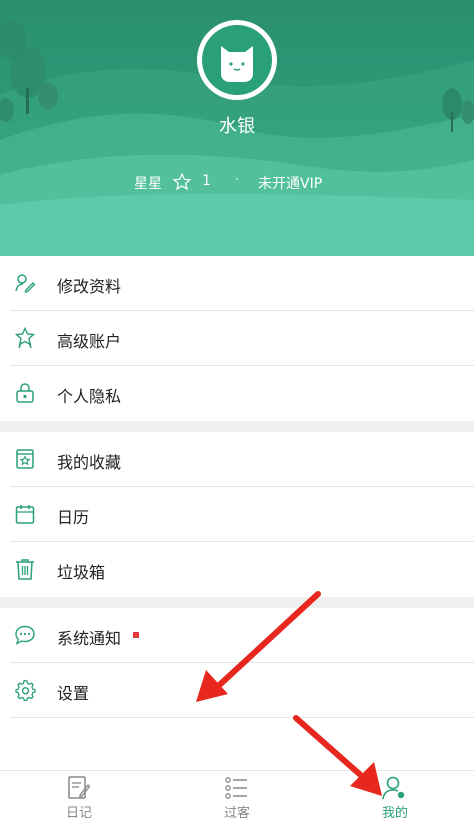  I want to click on menu-label: 我的收藏, so click(89, 462).